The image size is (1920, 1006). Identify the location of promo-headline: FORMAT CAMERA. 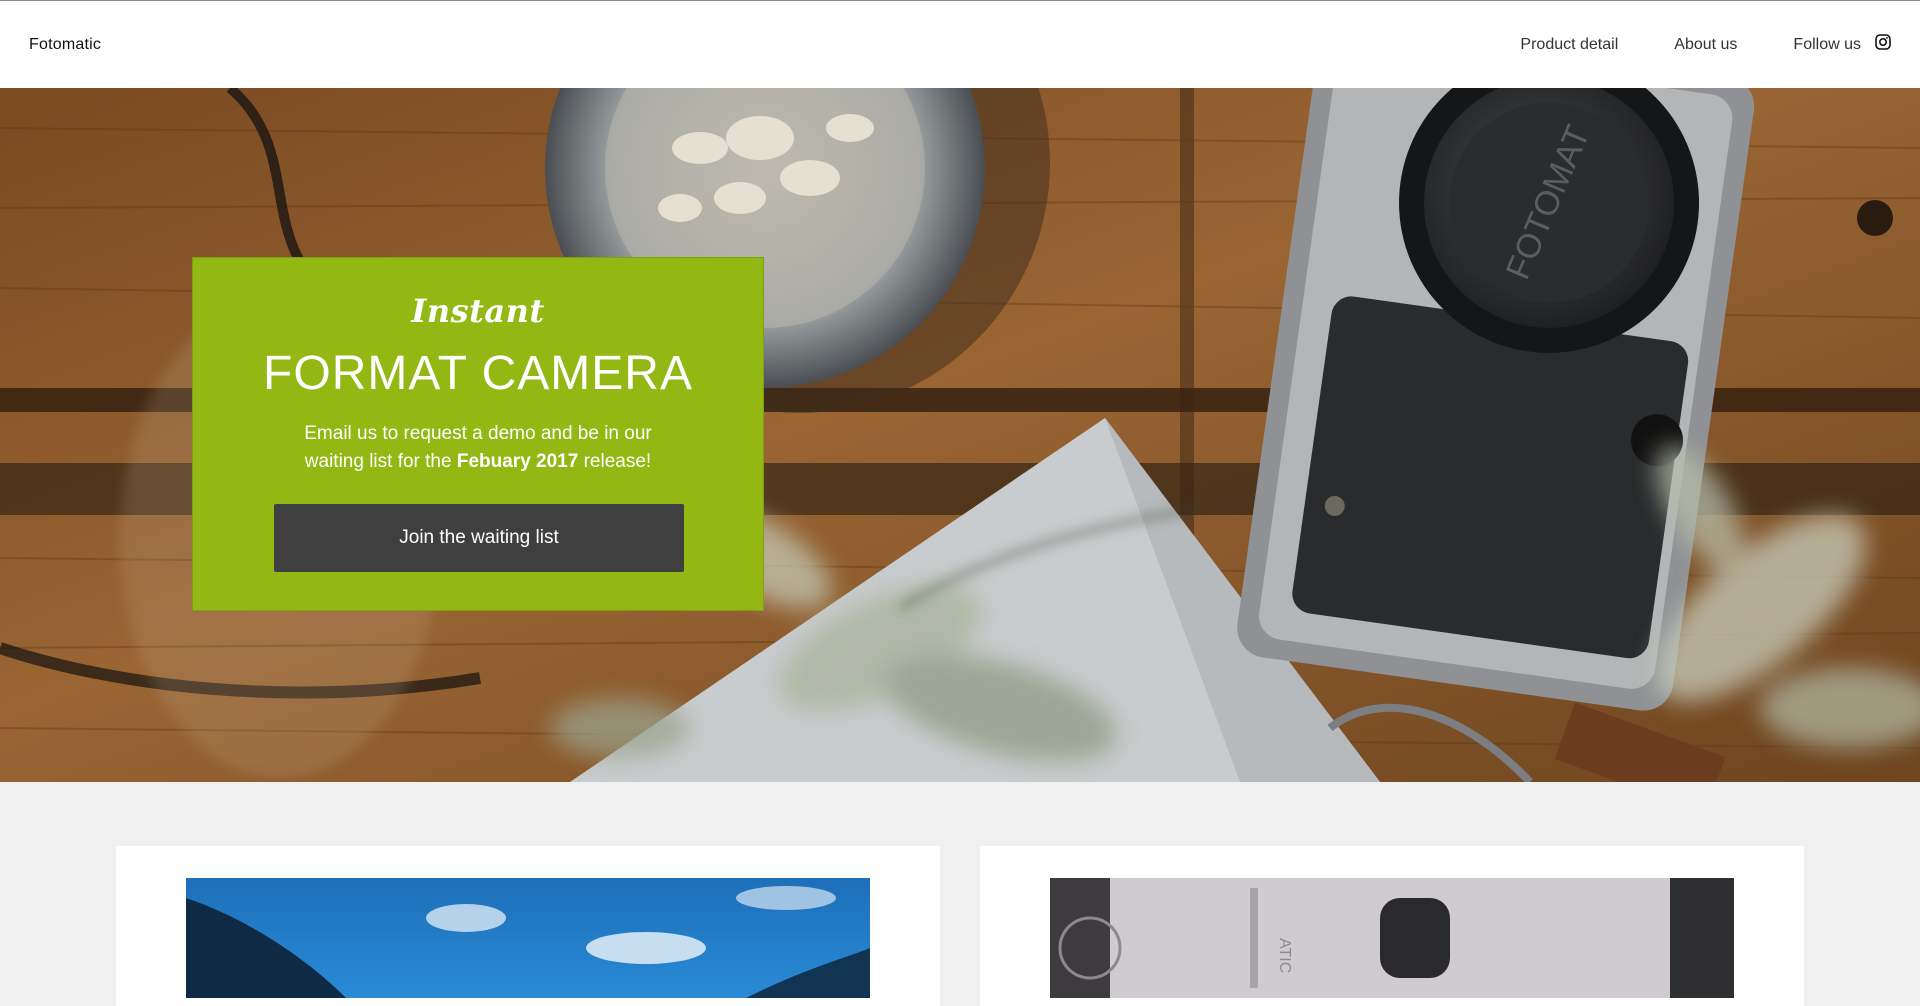
(478, 373).